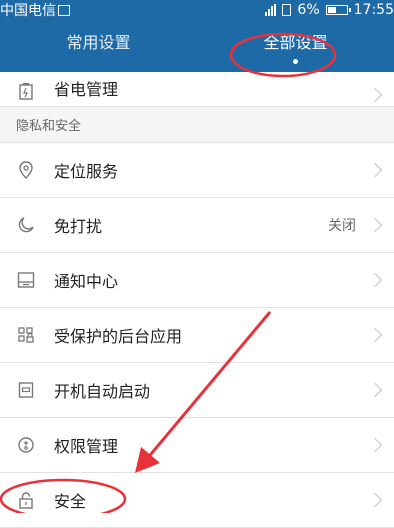 This screenshot has height=528, width=394. What do you see at coordinates (26, 445) in the screenshot?
I see `permission-shield-icon` at bounding box center [26, 445].